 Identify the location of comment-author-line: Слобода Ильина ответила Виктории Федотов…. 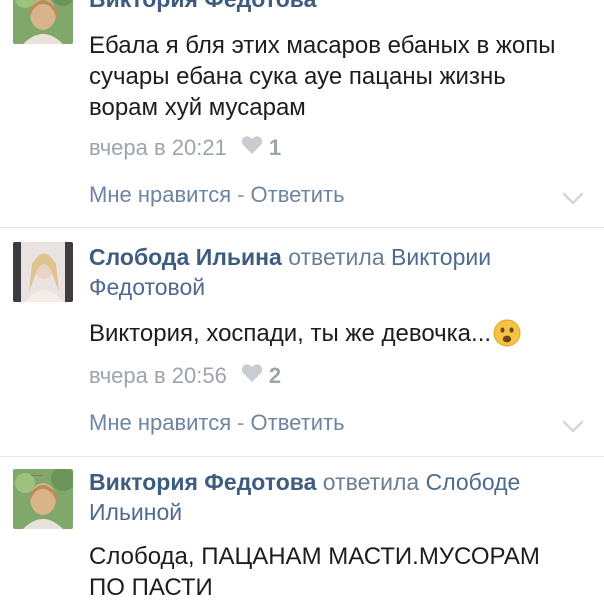
(340, 272).